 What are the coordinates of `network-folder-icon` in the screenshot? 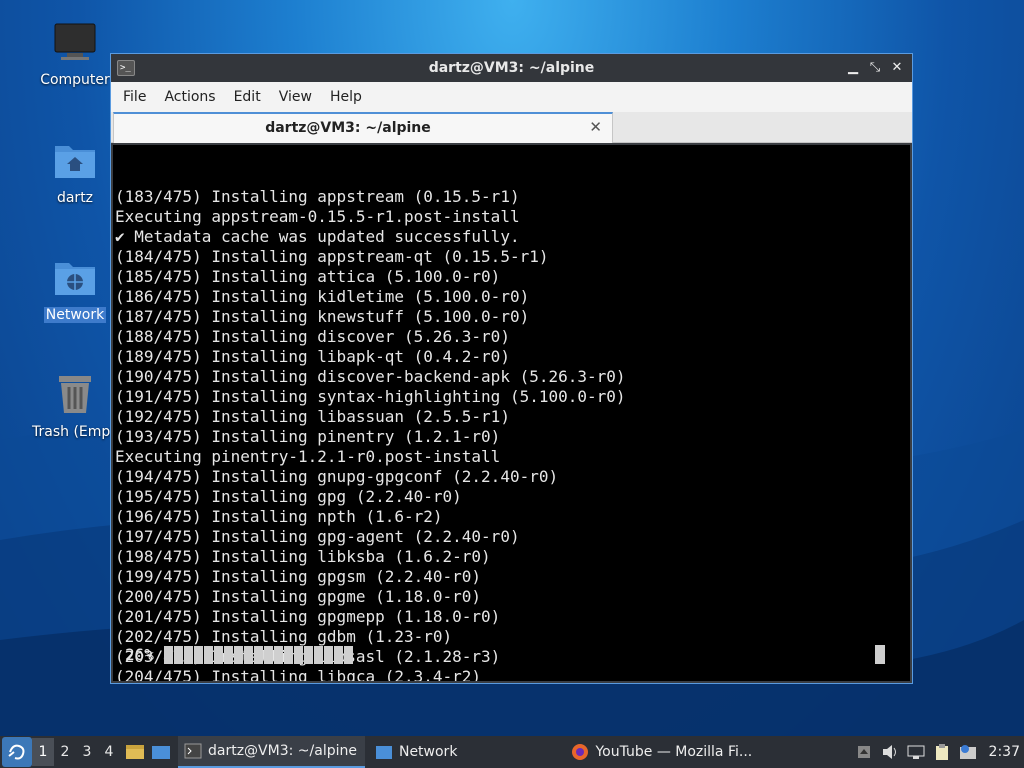 It's located at (75, 279).